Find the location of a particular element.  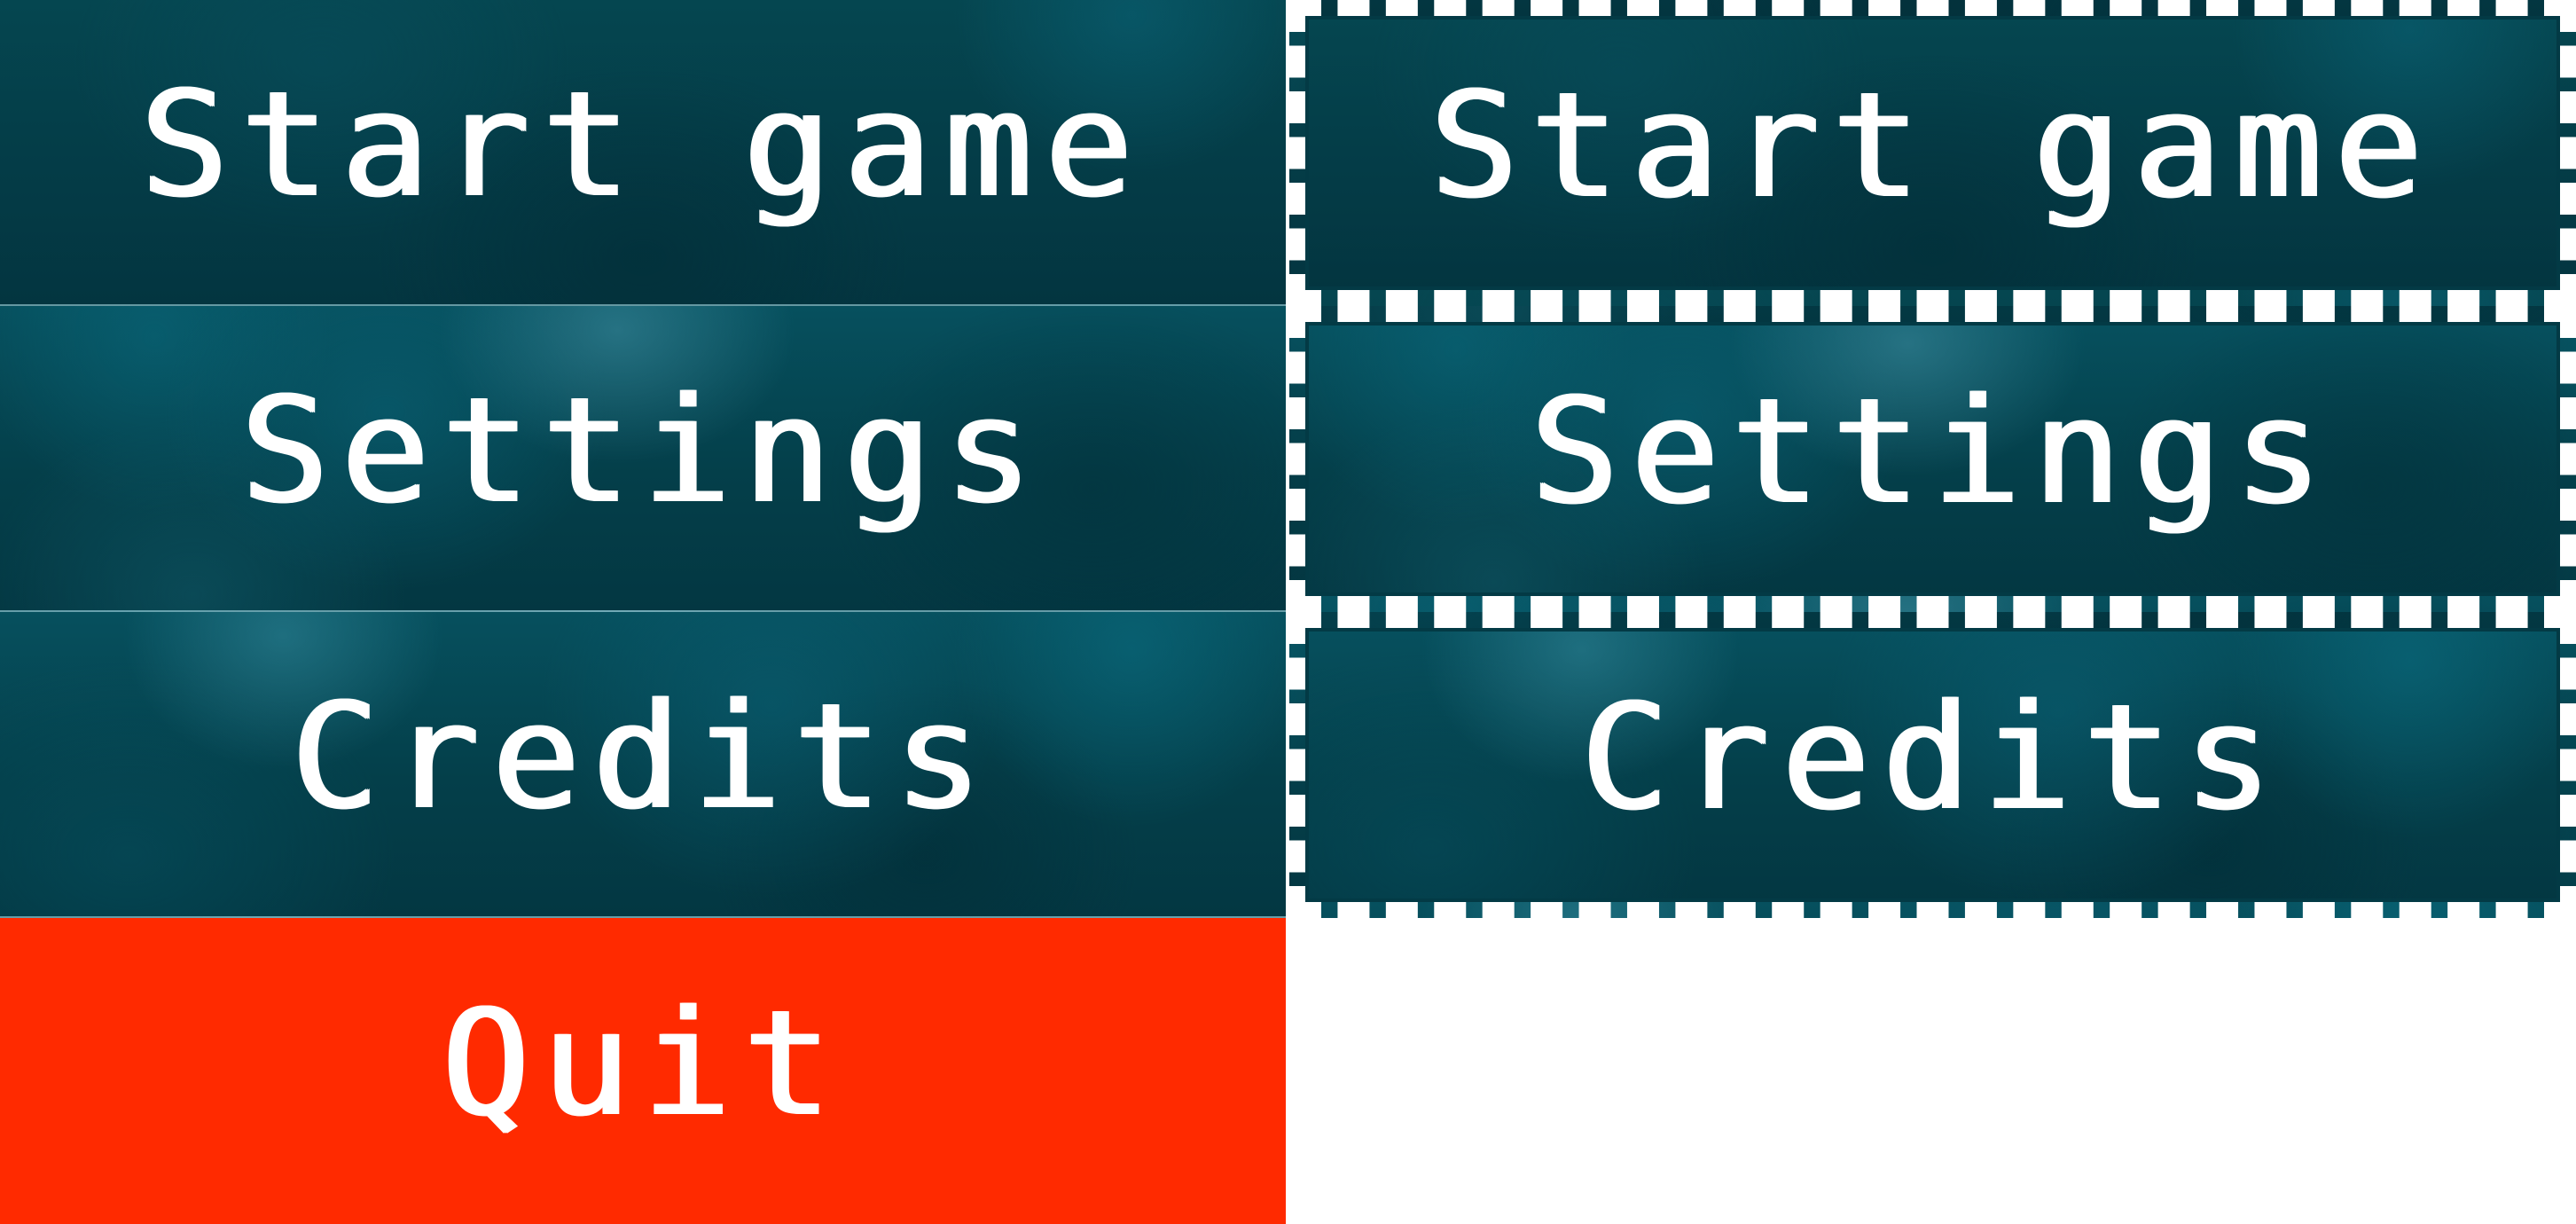

quit-label: Quit is located at coordinates (643, 1063).